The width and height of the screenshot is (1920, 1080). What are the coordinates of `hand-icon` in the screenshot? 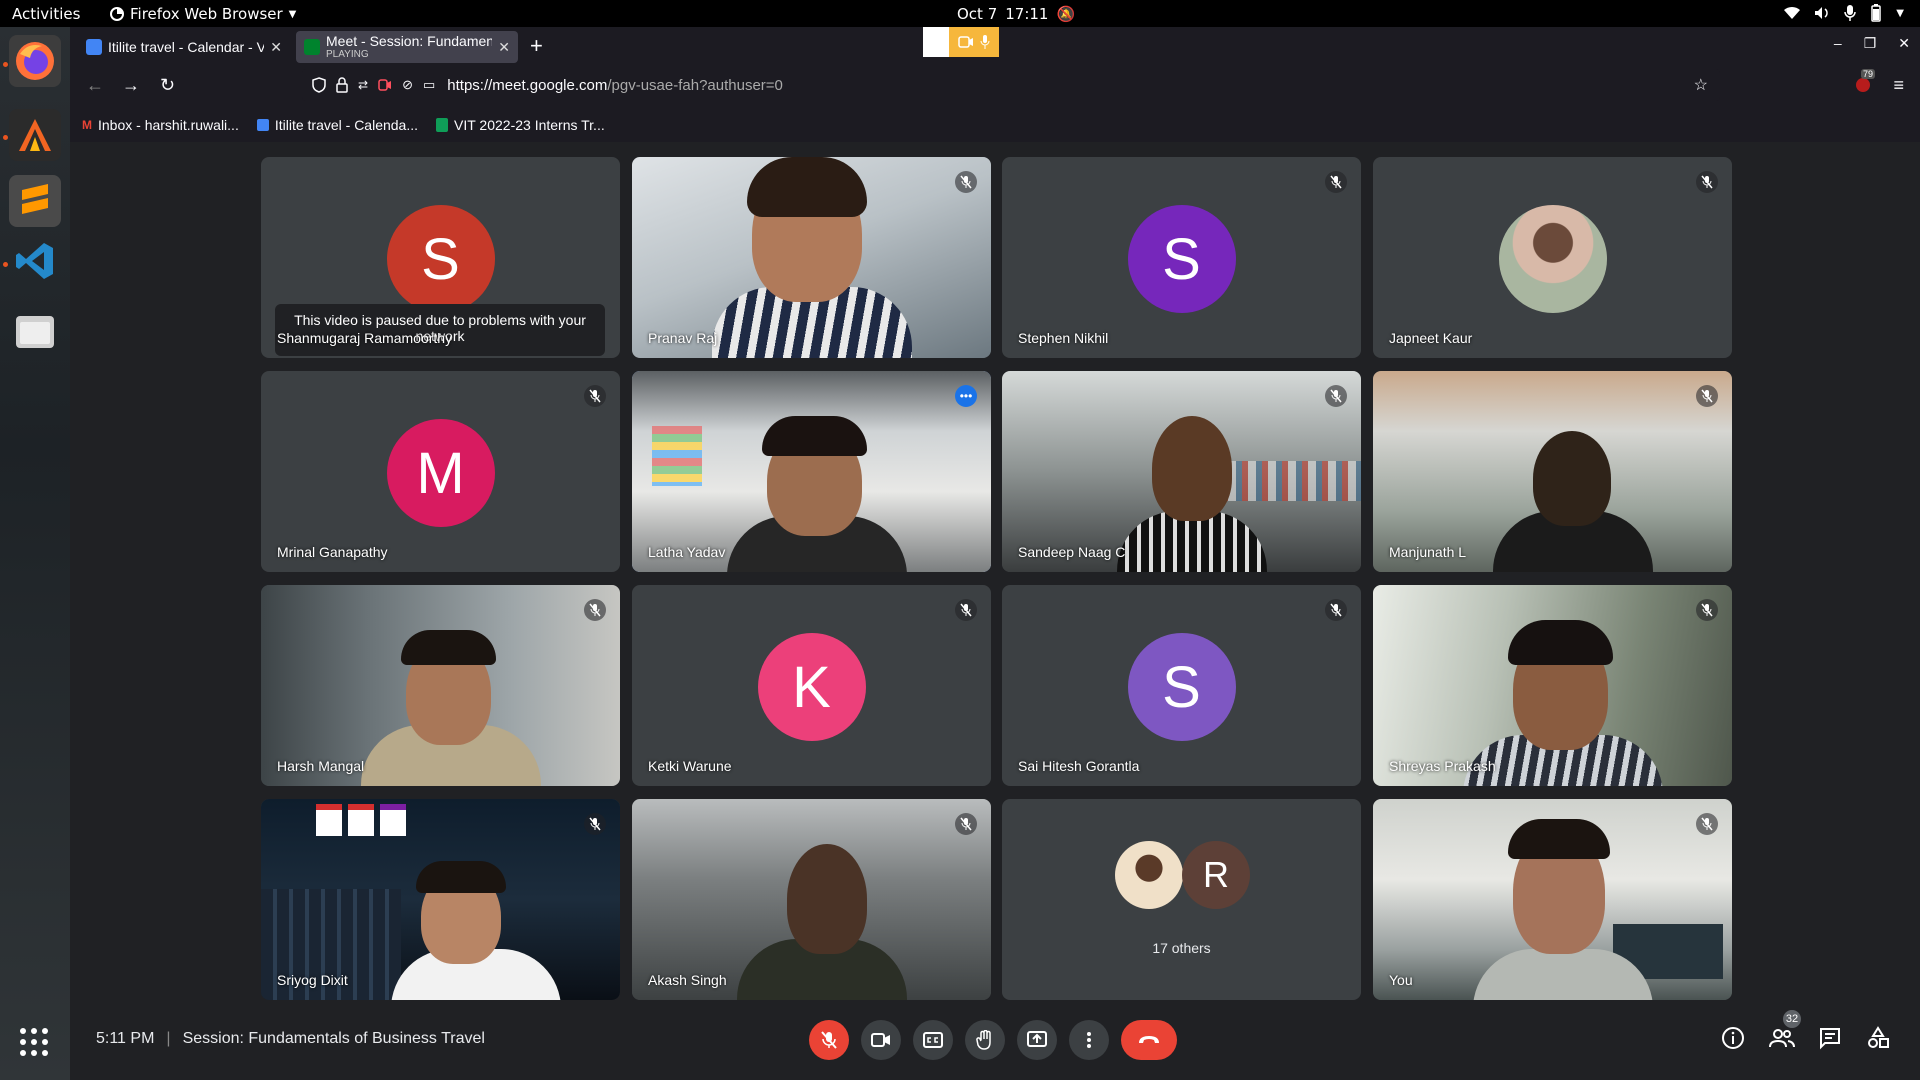 It's located at (983, 1040).